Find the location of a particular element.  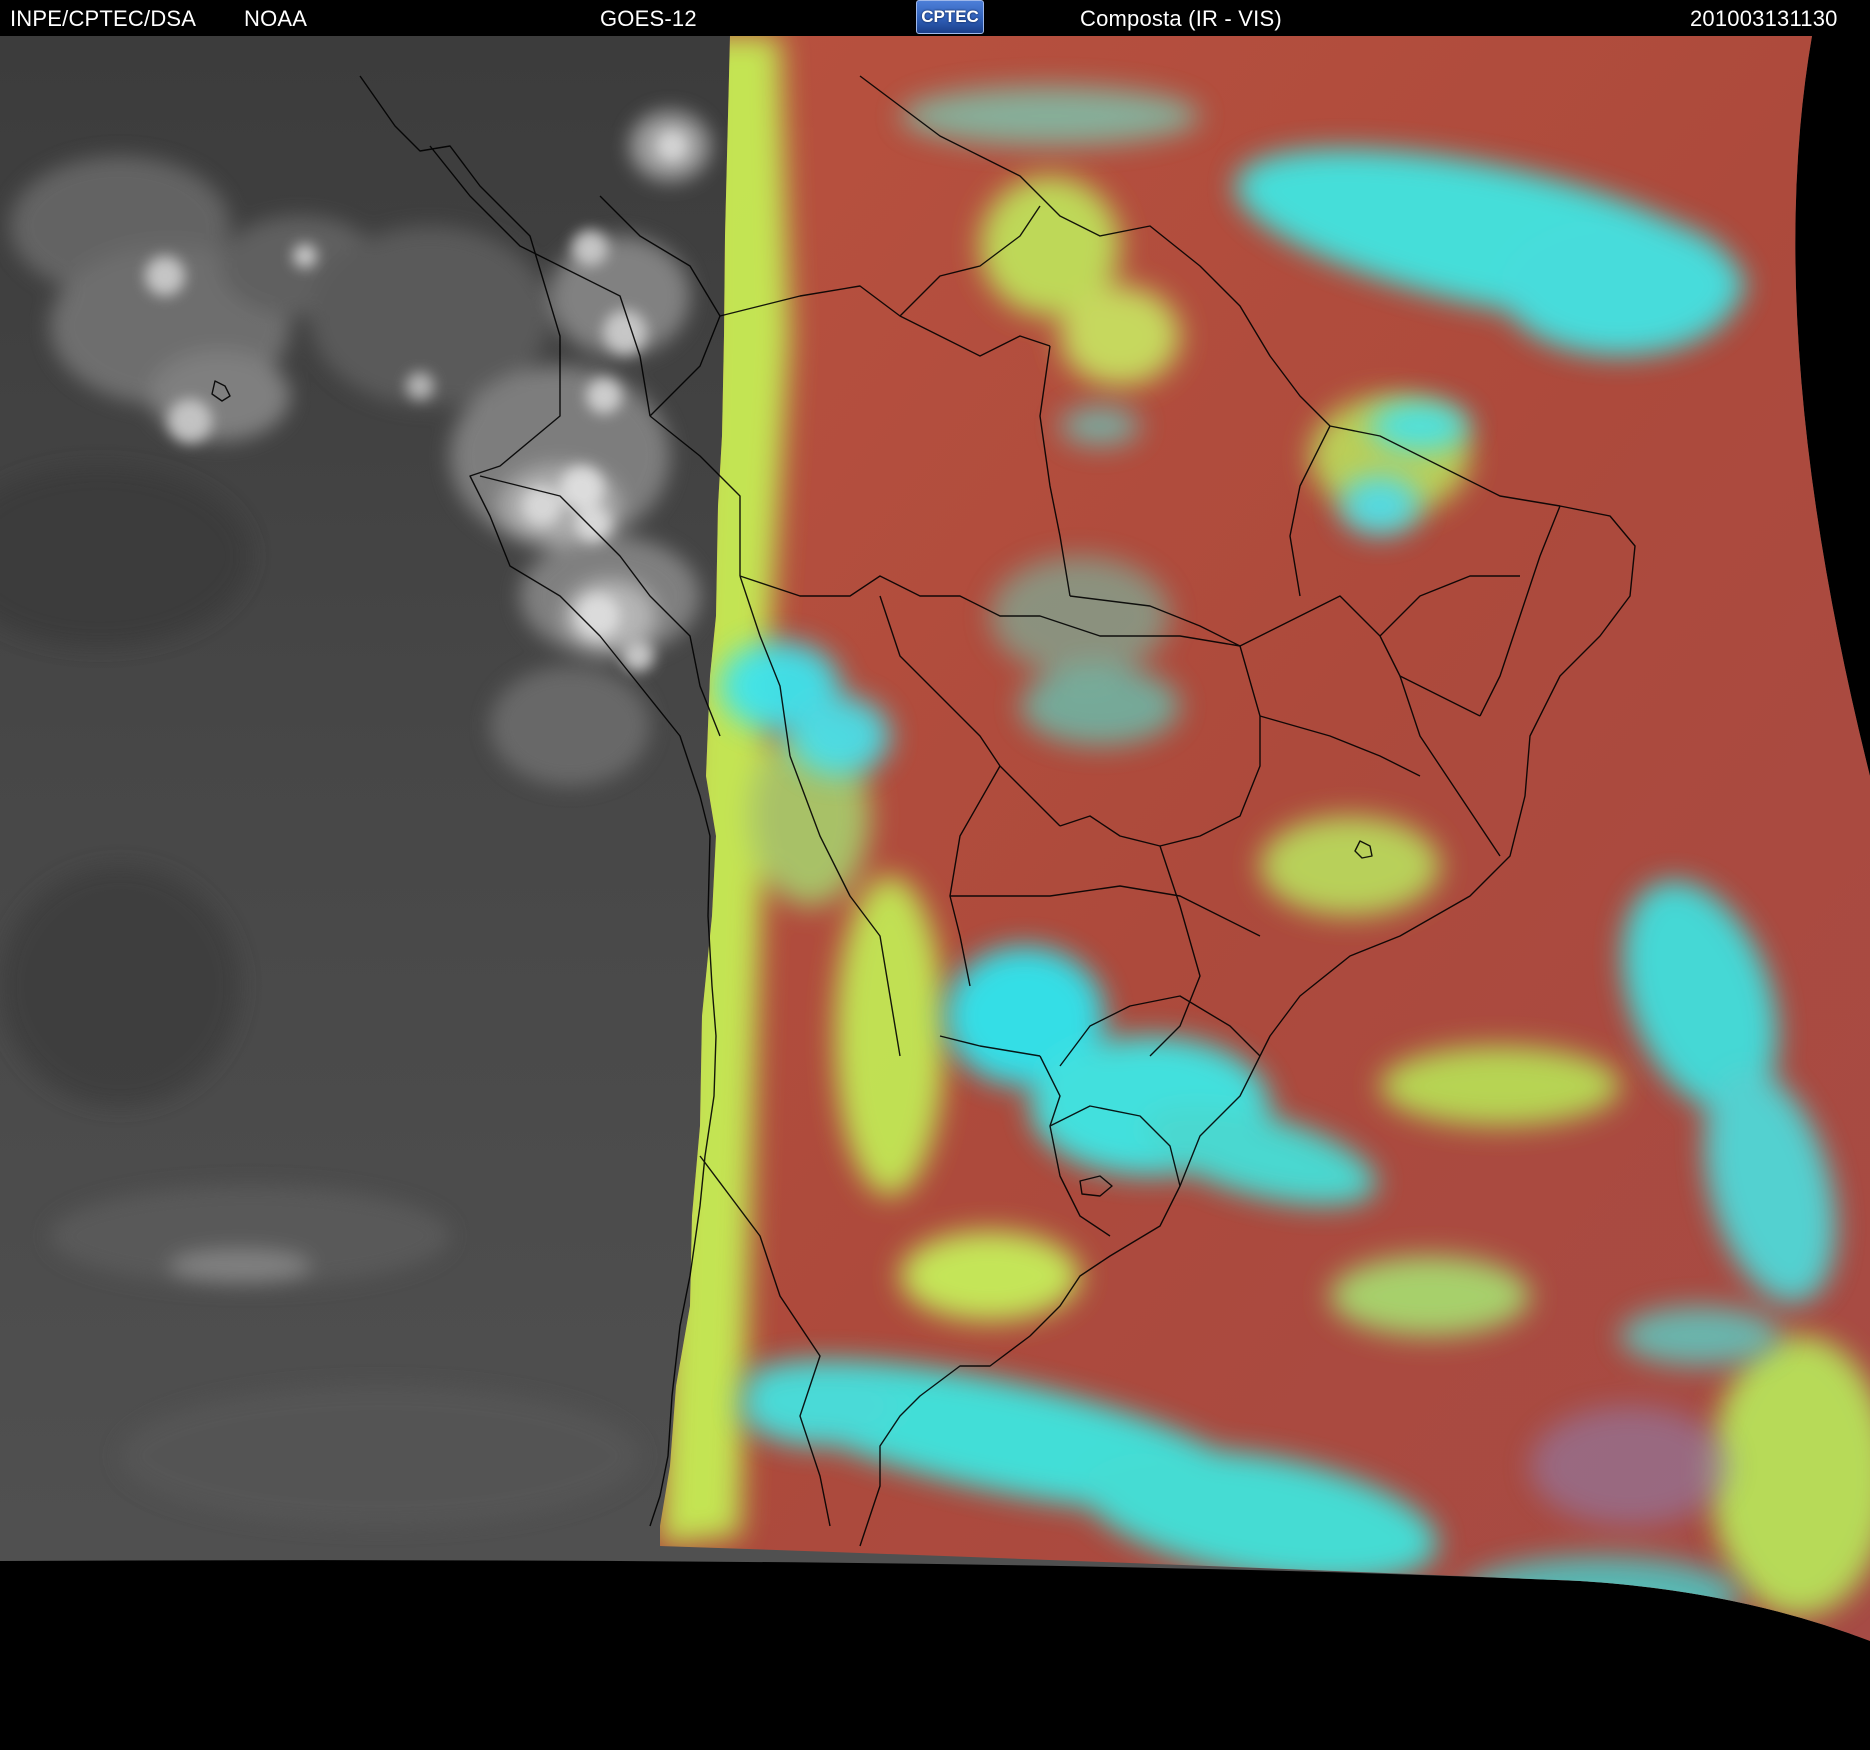

timestamp-label: 201003131130 is located at coordinates (1764, 18).